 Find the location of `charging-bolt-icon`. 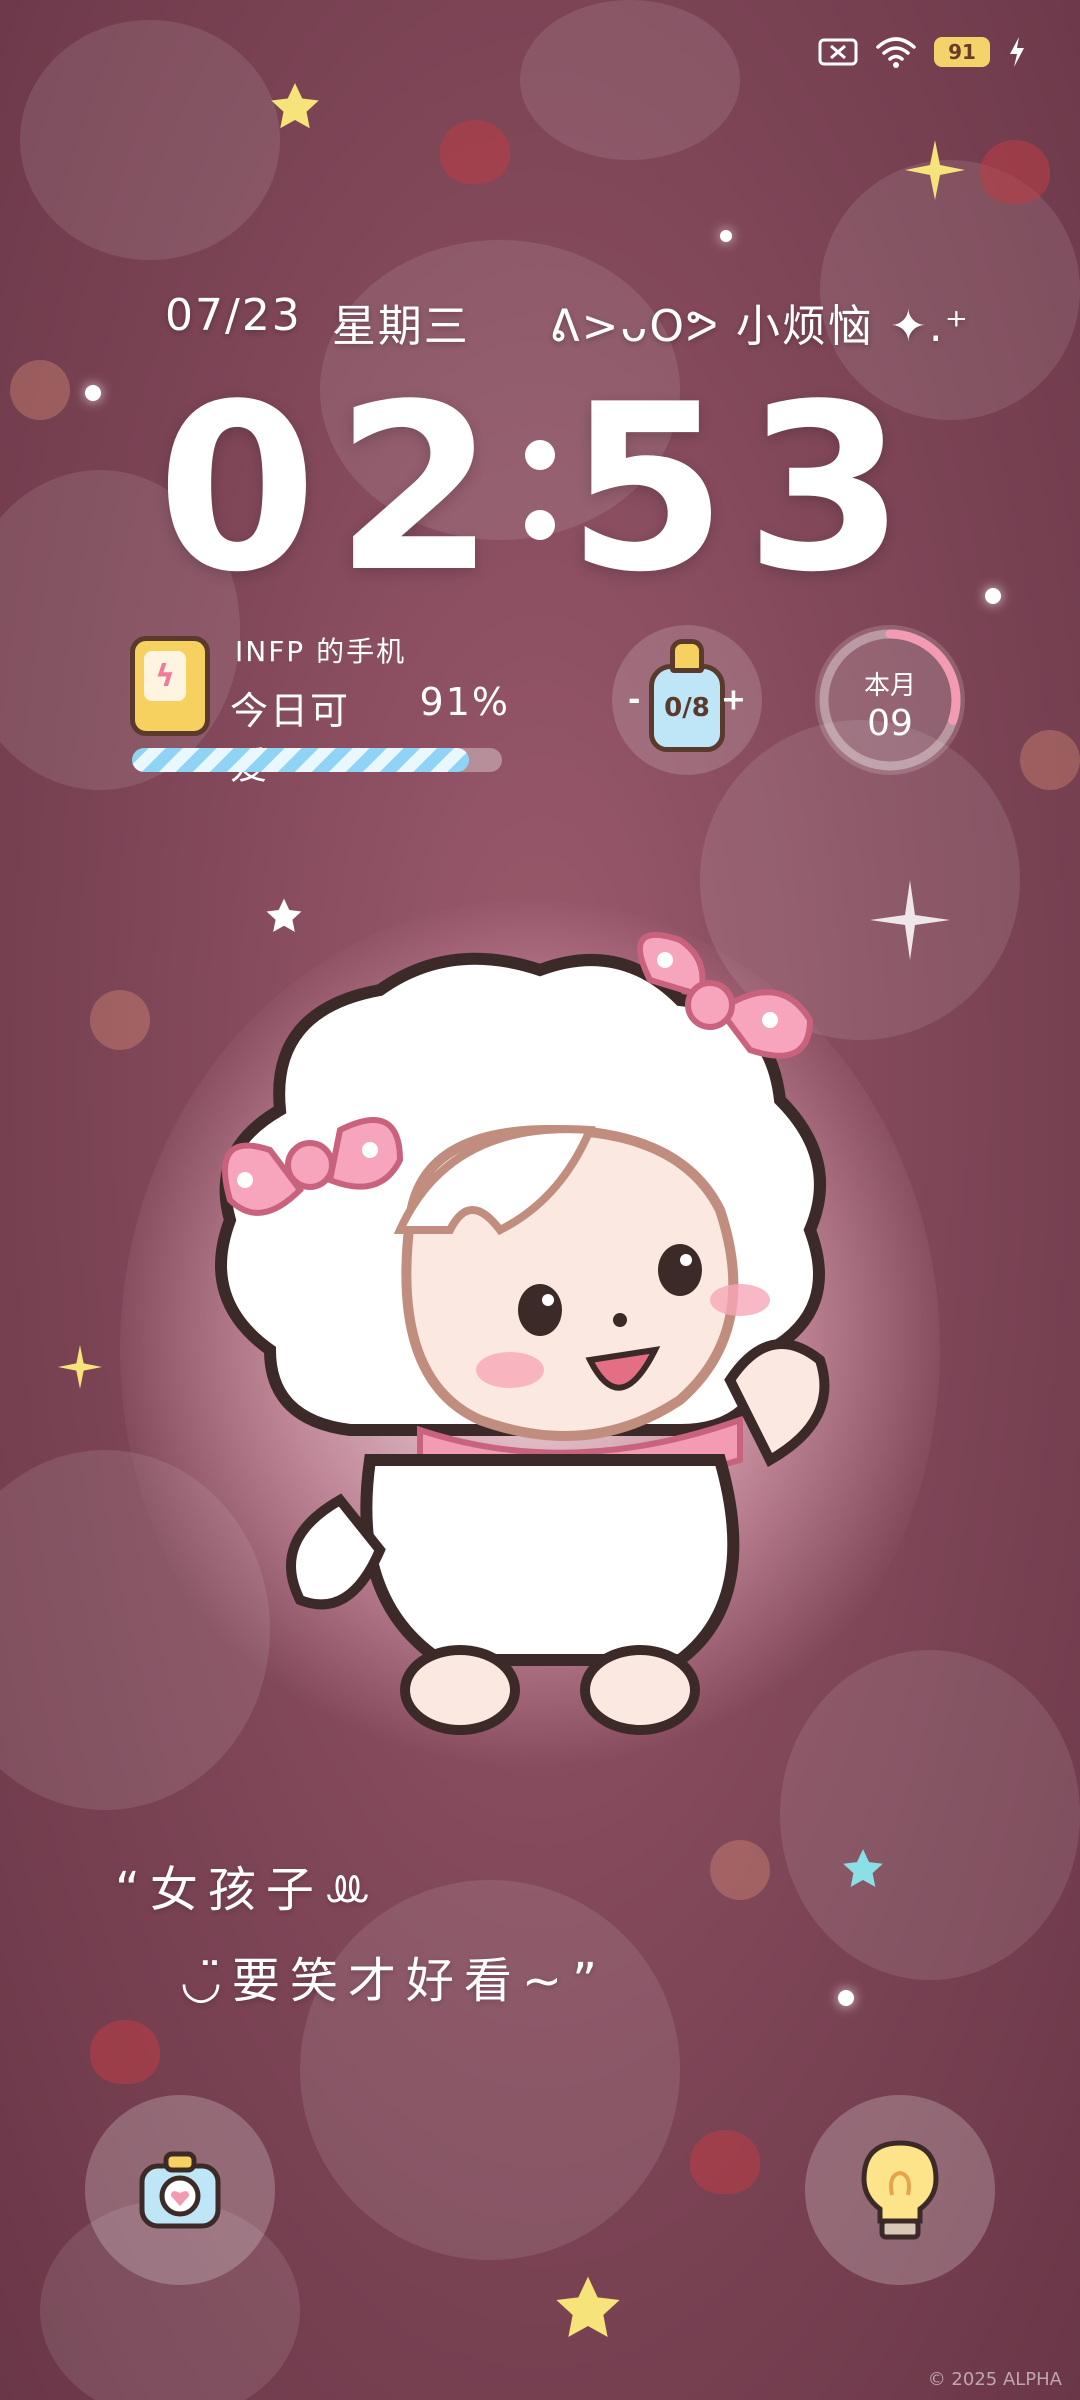

charging-bolt-icon is located at coordinates (1017, 52).